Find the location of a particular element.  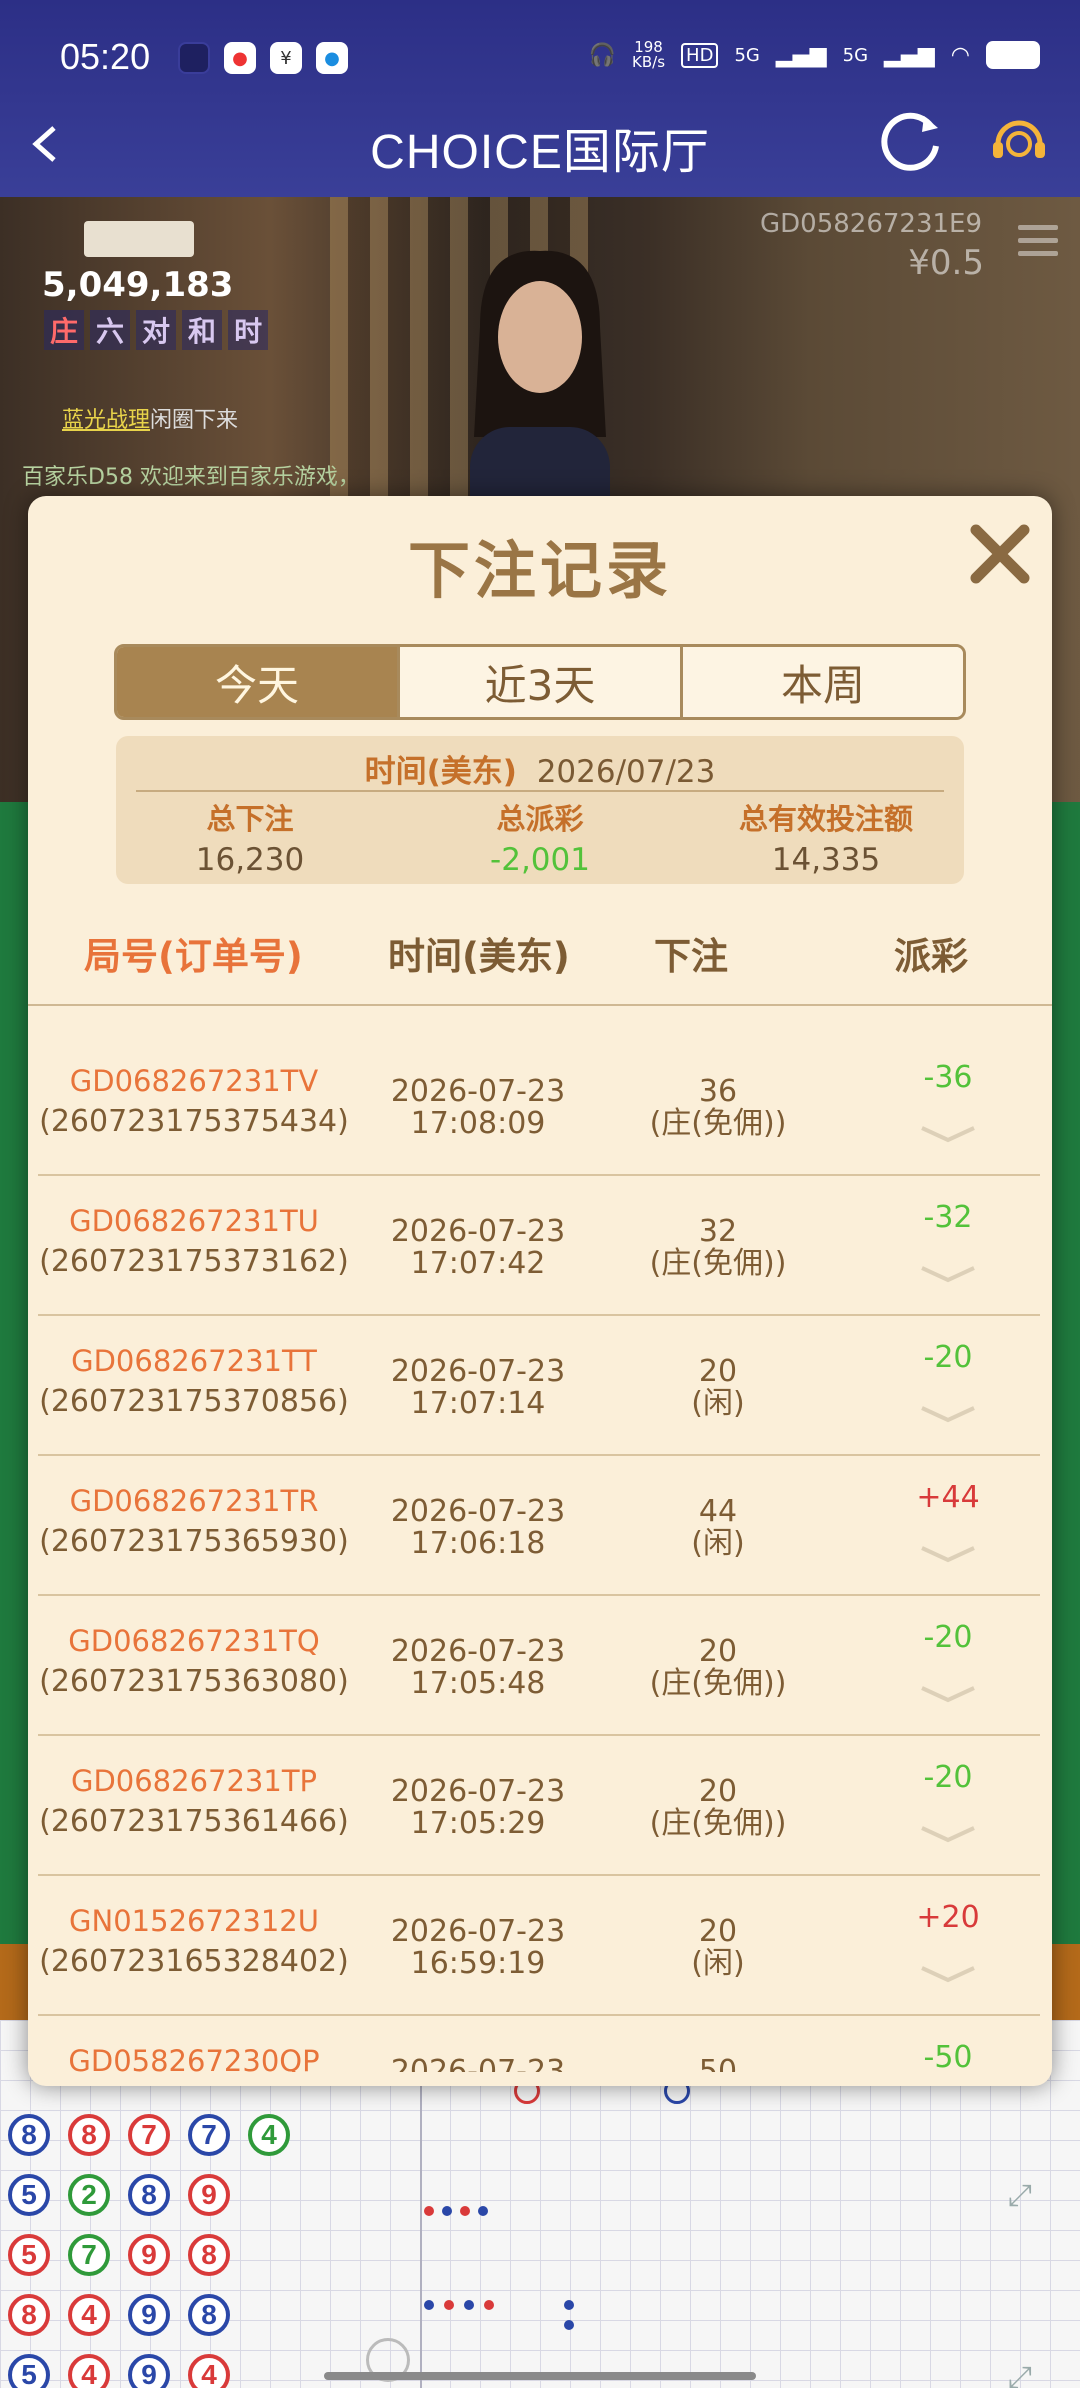

tab-this-week: 本周 is located at coordinates (823, 682).